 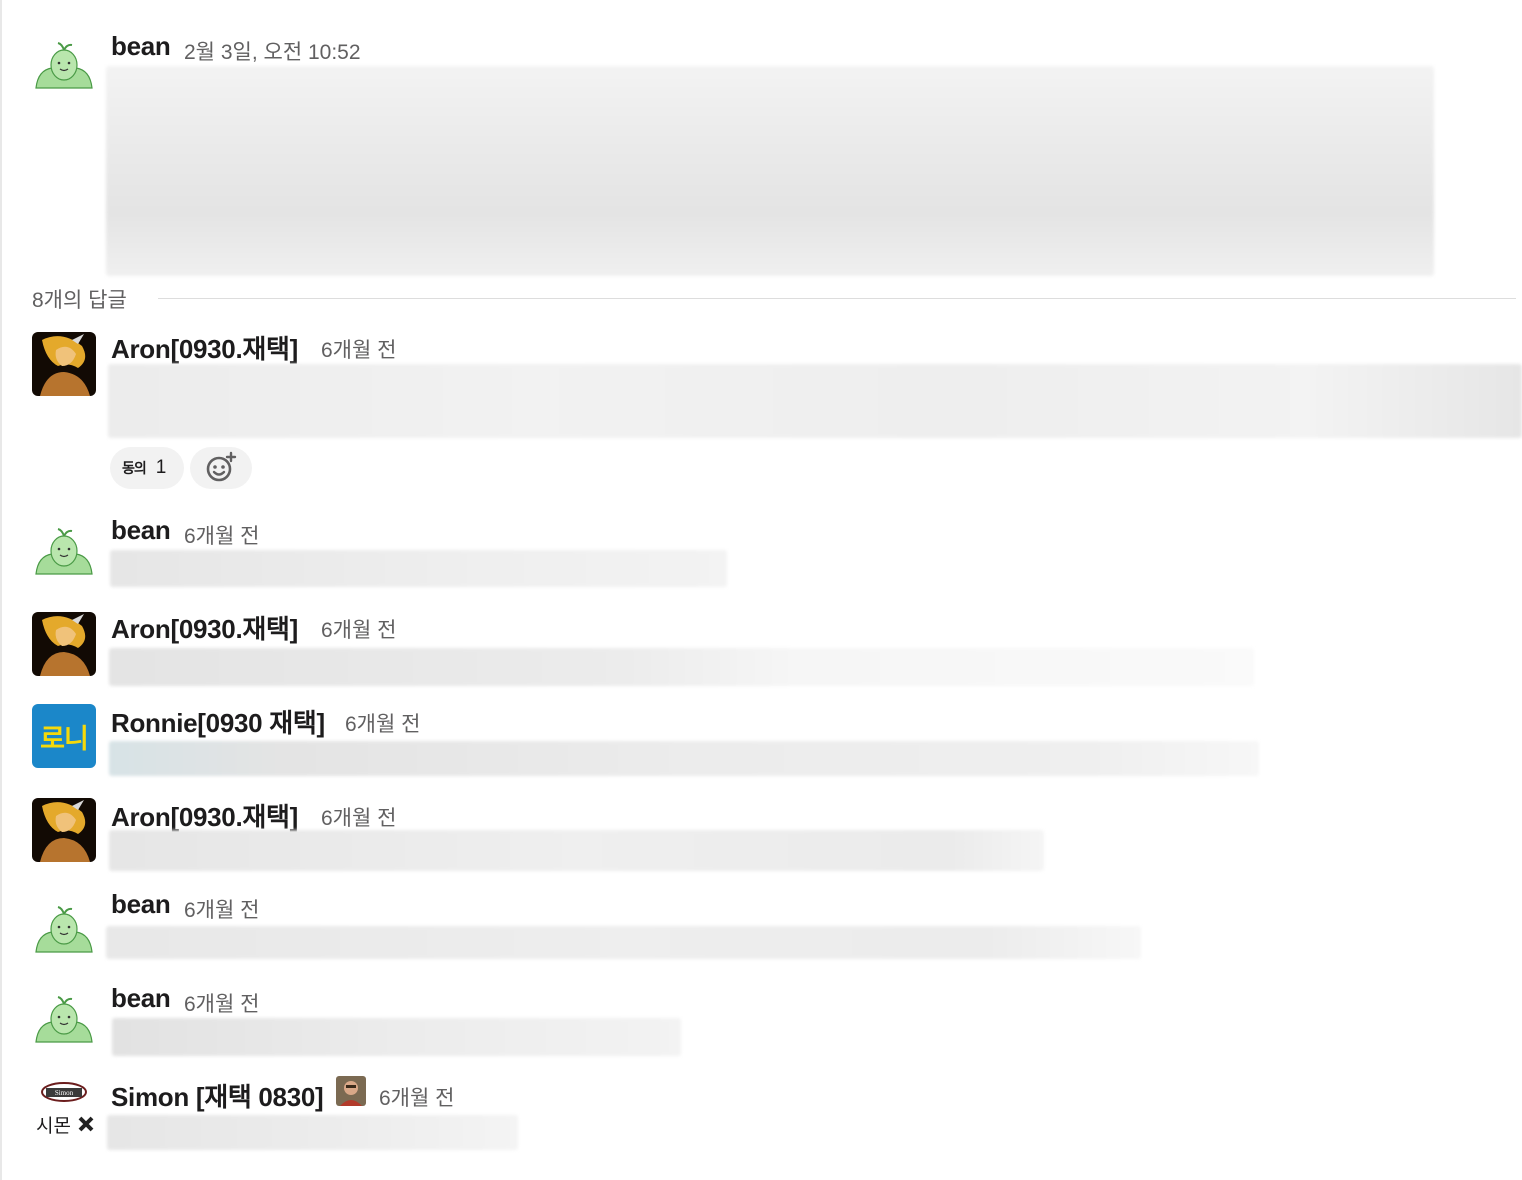 I want to click on person-photo-icon, so click(x=351, y=1091).